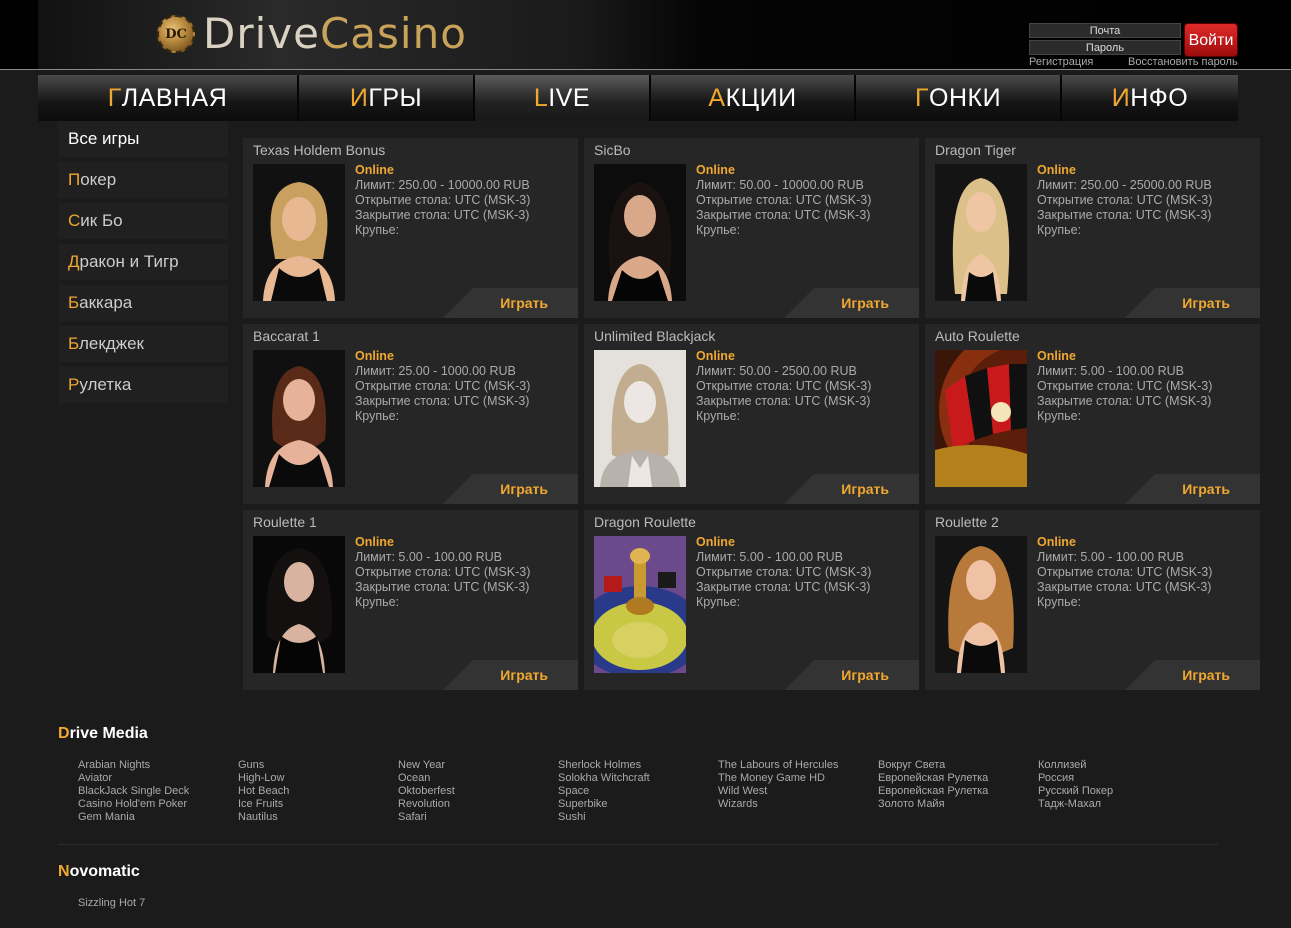 The height and width of the screenshot is (928, 1291). Describe the element at coordinates (426, 791) in the screenshot. I see `game-link: Oktoberfest` at that location.